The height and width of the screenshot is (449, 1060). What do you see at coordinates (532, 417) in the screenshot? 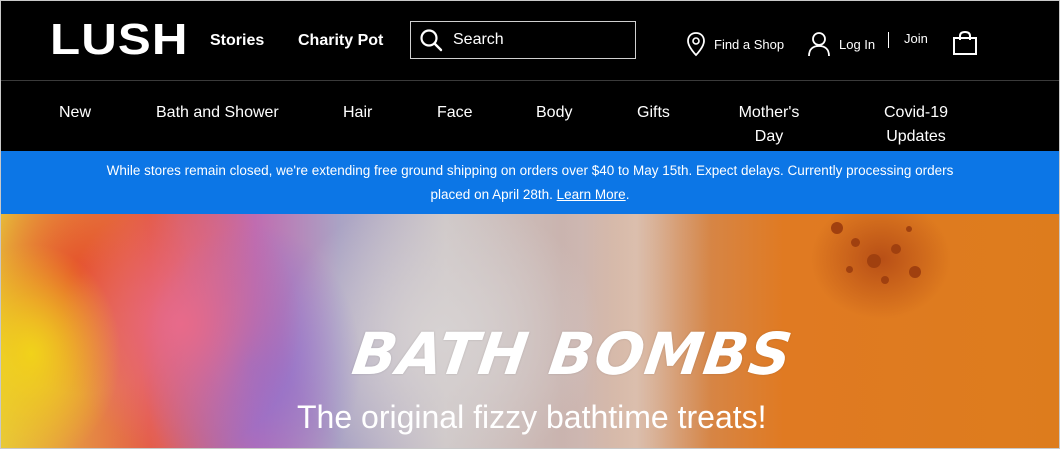
I see `hero-subtitle: The original fizzy bathtime treats!` at bounding box center [532, 417].